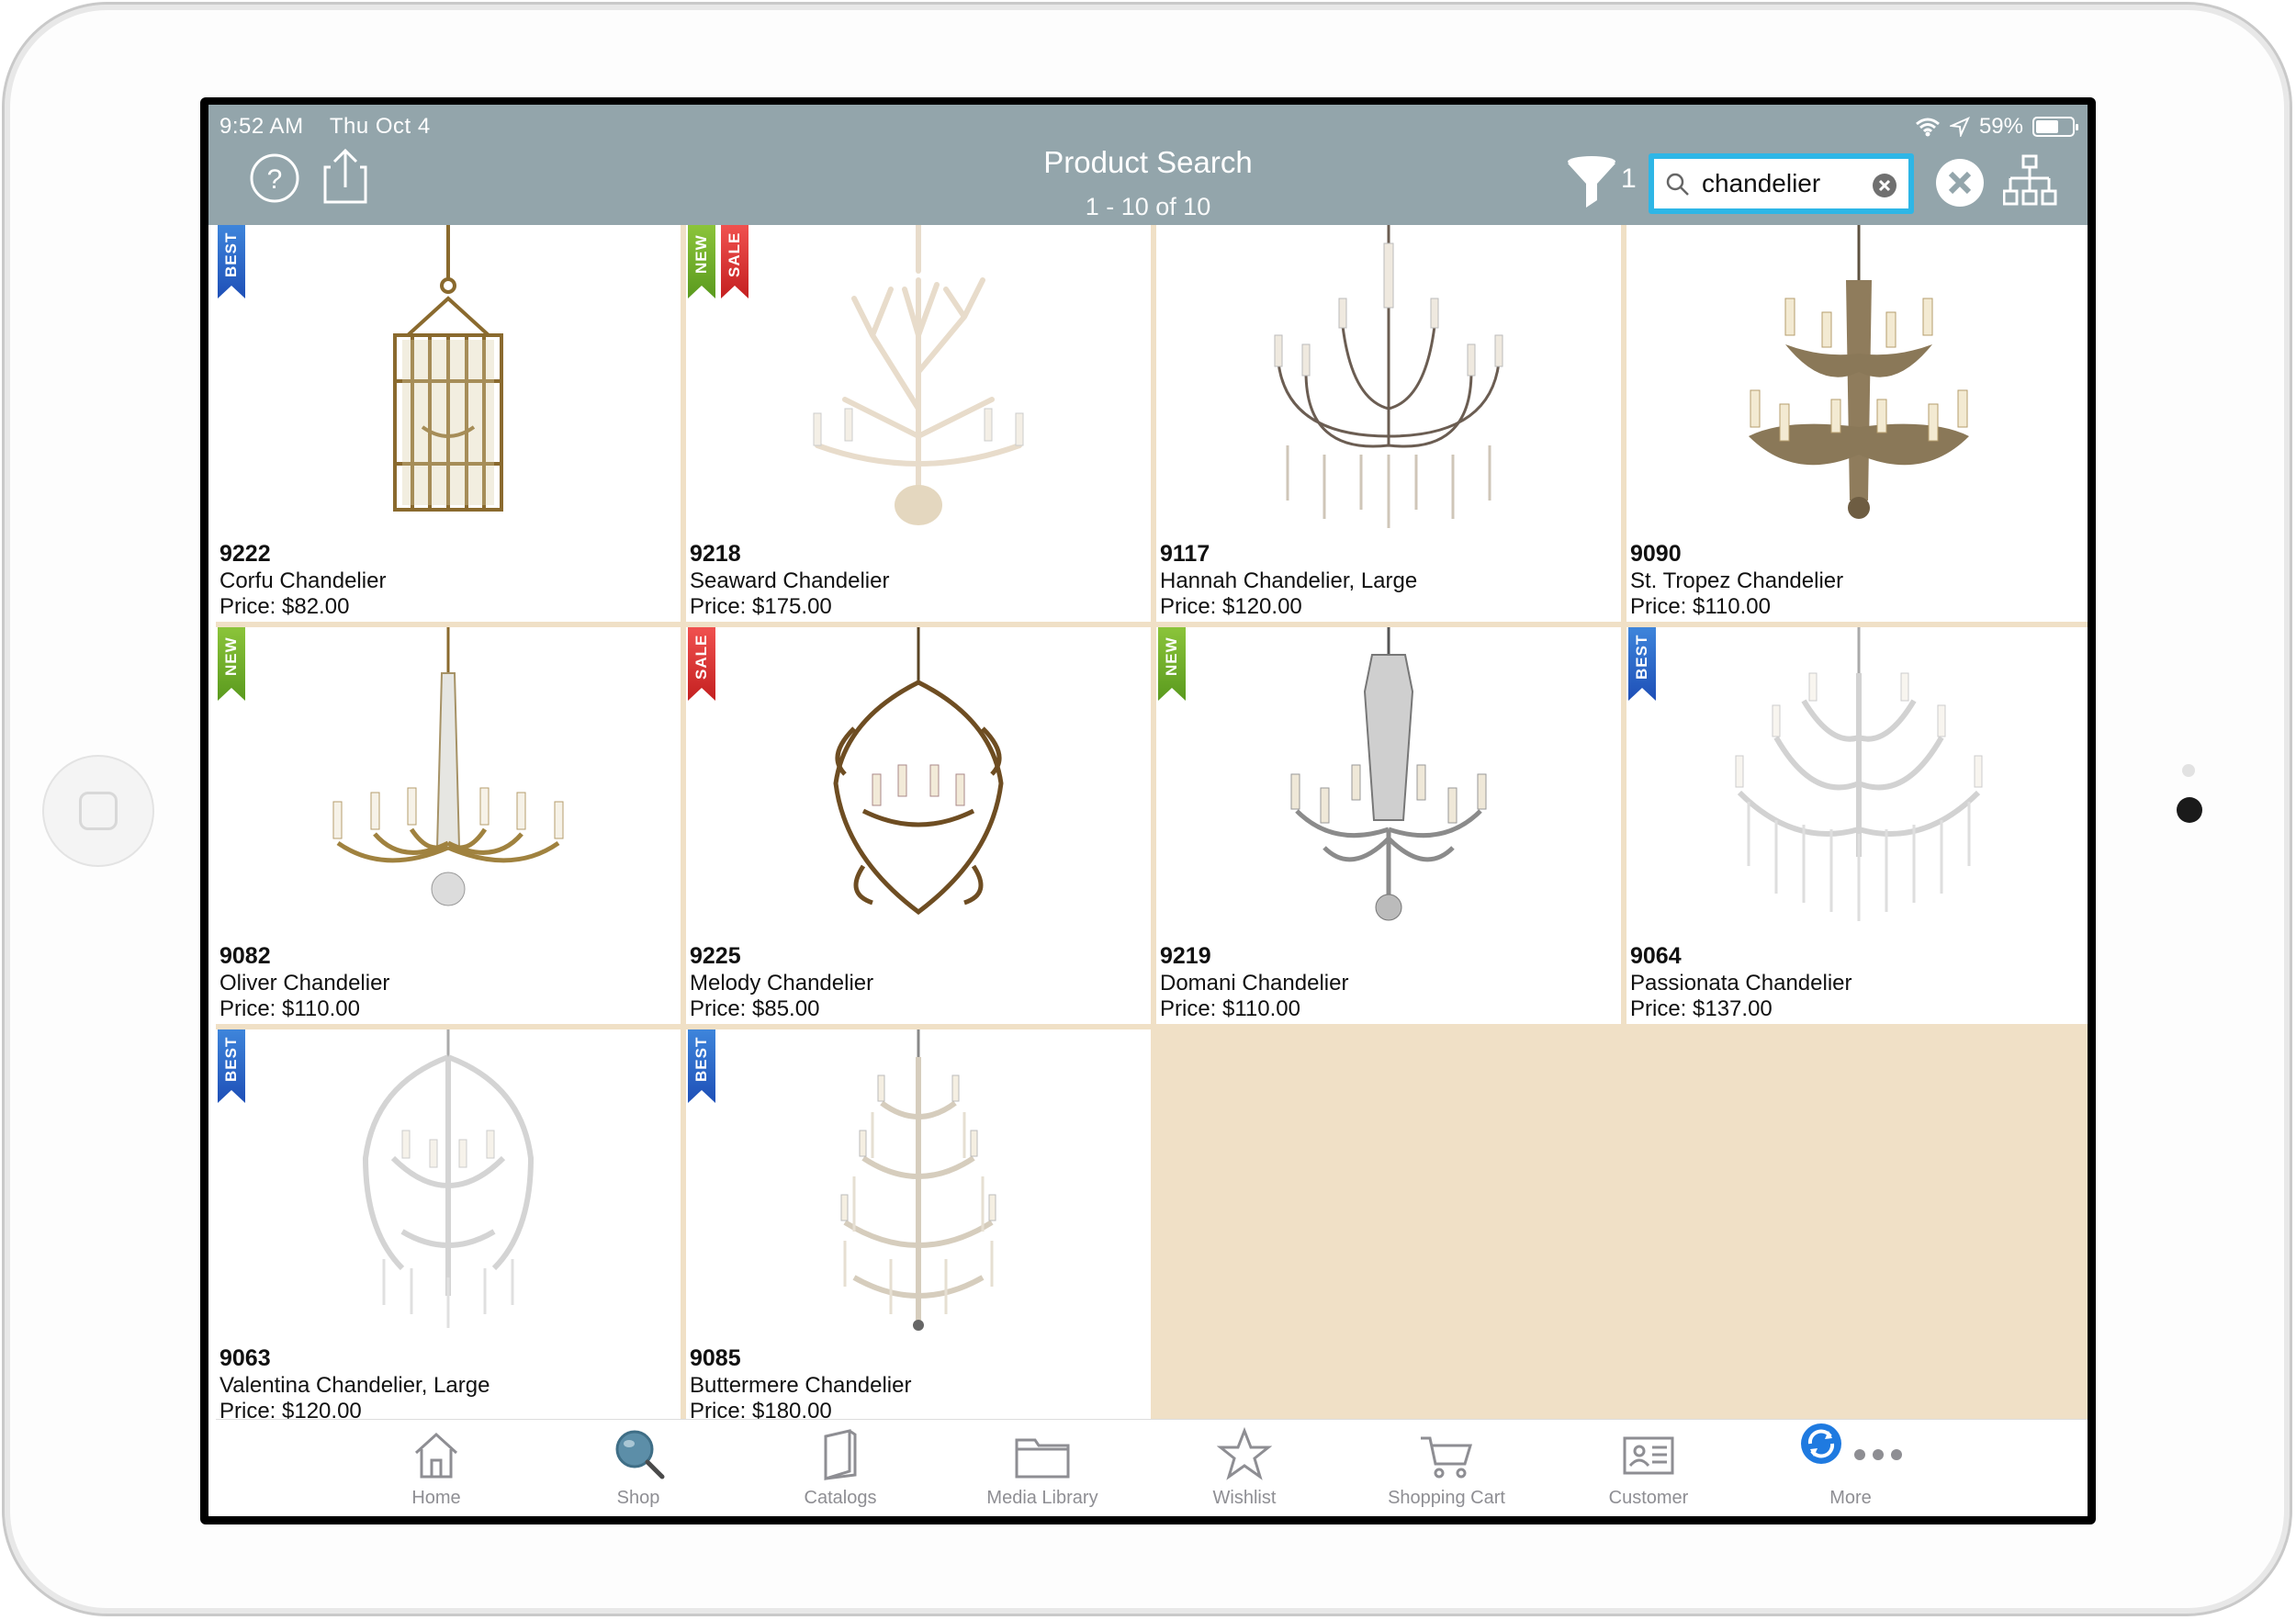  Describe the element at coordinates (1446, 1498) in the screenshot. I see `tab-label: Shopping Cart` at that location.